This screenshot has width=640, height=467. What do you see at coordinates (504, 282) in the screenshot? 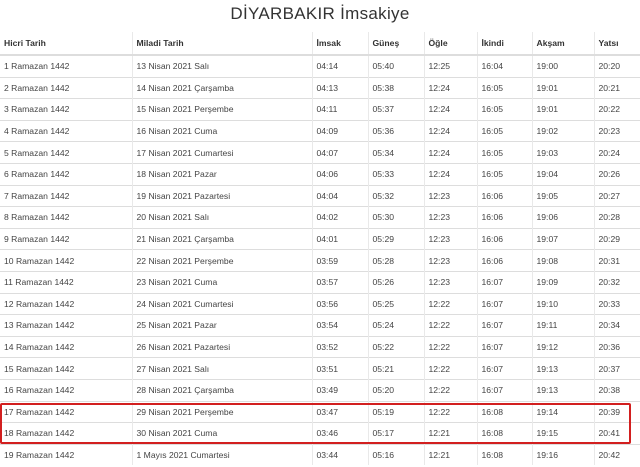
I see `ikindi-cell: 16:07` at bounding box center [504, 282].